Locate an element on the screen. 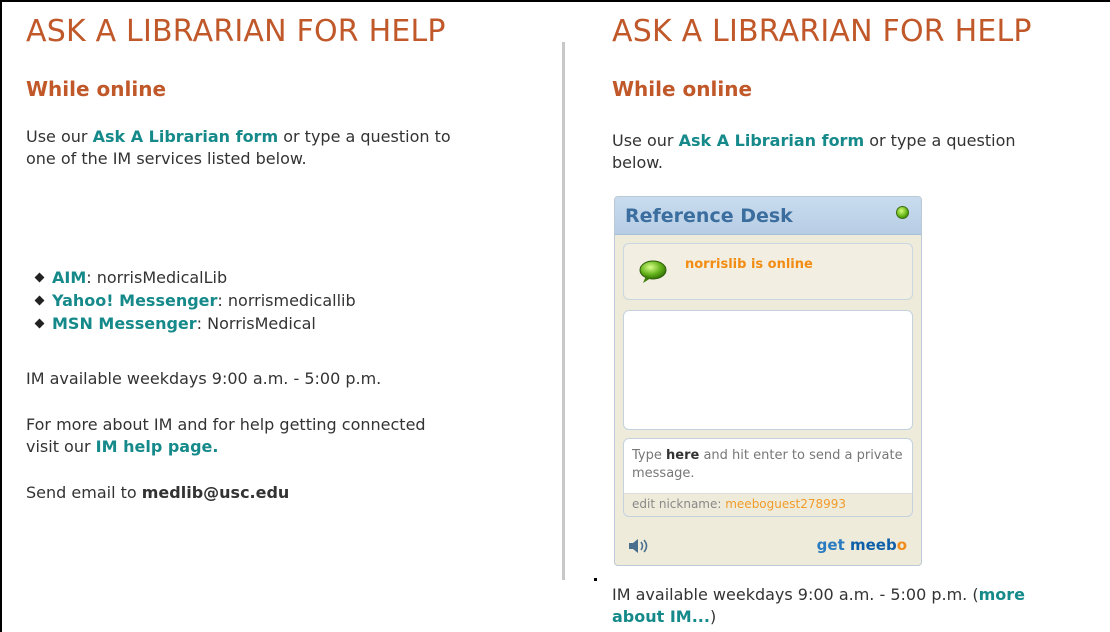  get-meebo-link: get meebo is located at coordinates (862, 545).